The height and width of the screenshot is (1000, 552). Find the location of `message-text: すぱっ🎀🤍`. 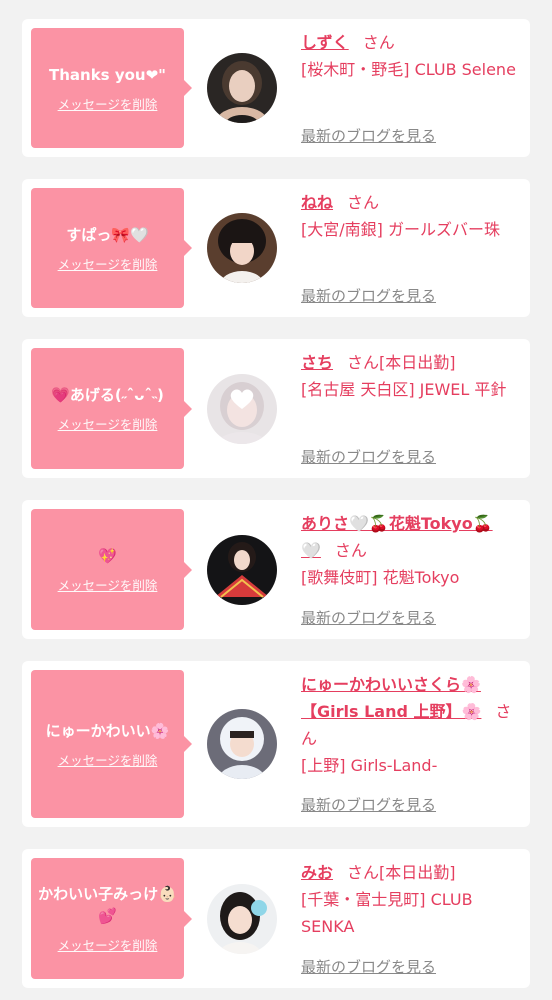

message-text: すぱっ🎀🤍 is located at coordinates (107, 234).